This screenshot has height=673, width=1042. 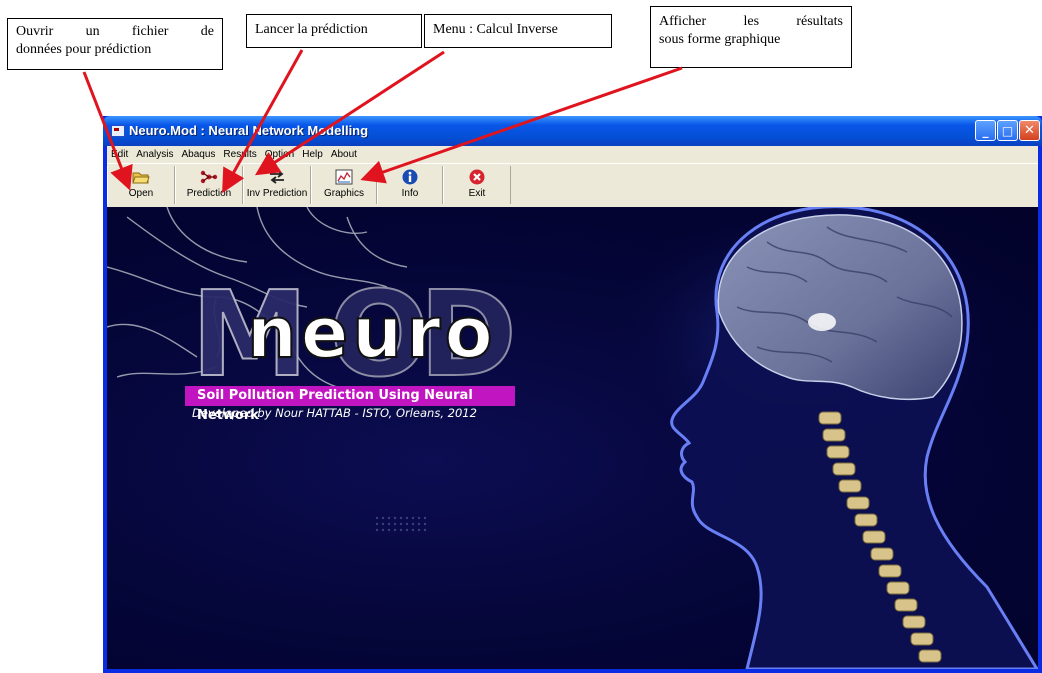 What do you see at coordinates (141, 185) in the screenshot?
I see `open-button: Open` at bounding box center [141, 185].